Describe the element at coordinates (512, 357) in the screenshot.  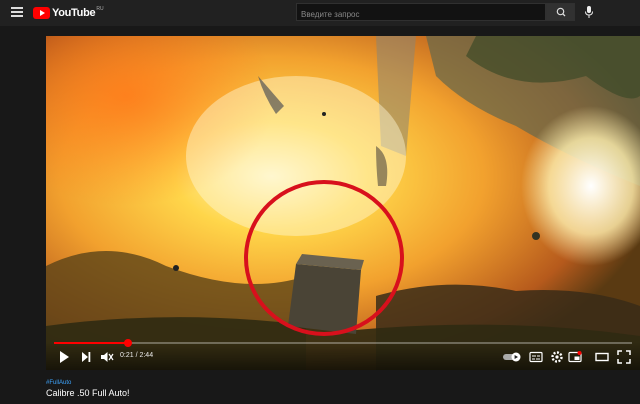
I see `autoplay-toggle-icon` at that location.